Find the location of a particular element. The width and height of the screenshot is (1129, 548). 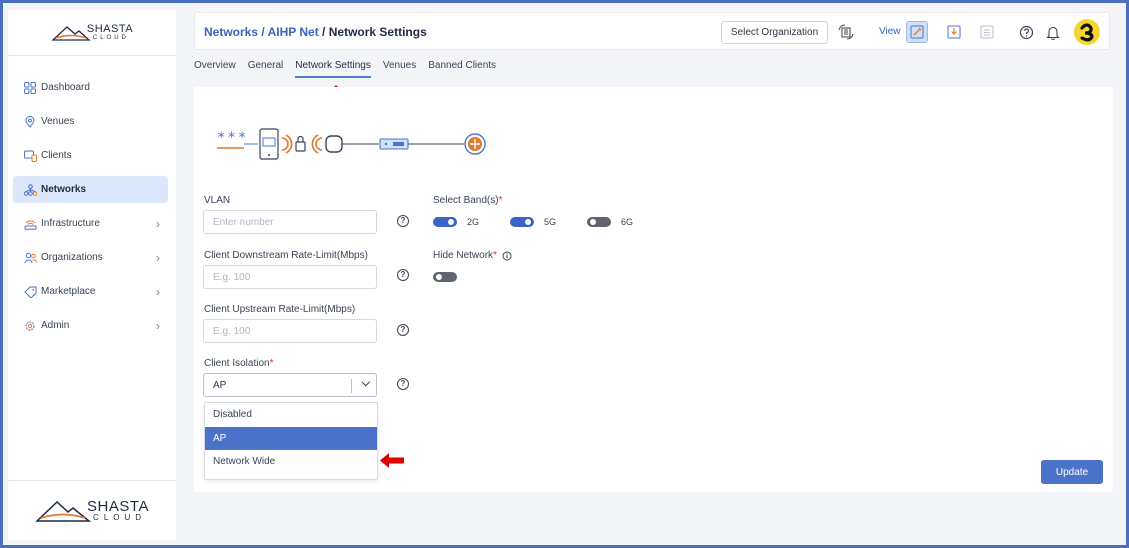

sidebar-item-label: Dashboard is located at coordinates (65, 87).